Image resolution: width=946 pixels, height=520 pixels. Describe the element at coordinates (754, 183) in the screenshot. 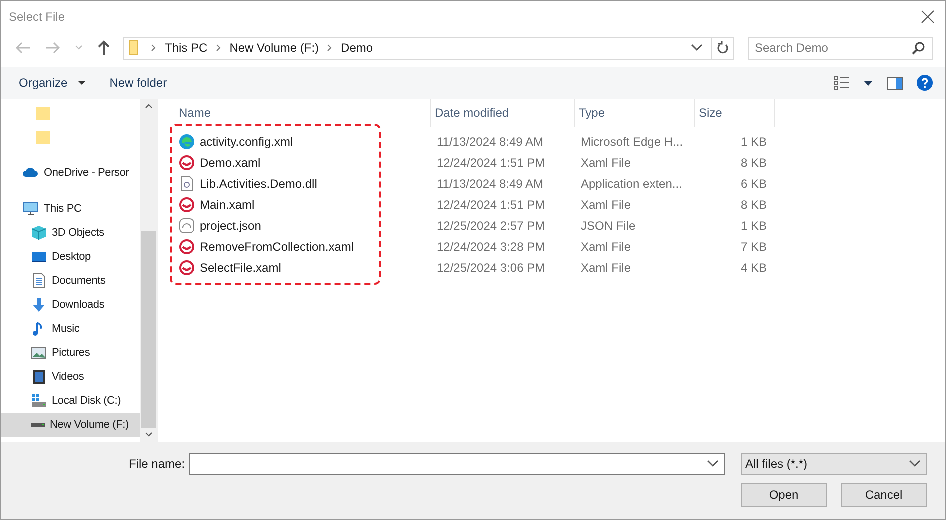

I see `size-cell-text: 6 KB` at that location.